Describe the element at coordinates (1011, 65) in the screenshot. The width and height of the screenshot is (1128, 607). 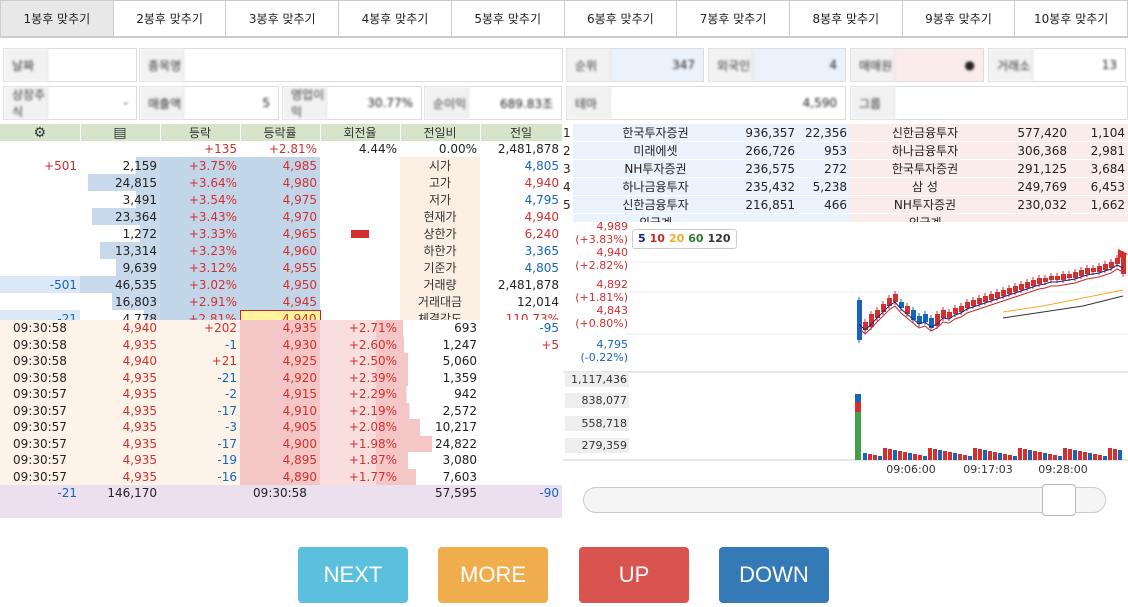
I see `info-label: 거래소` at that location.